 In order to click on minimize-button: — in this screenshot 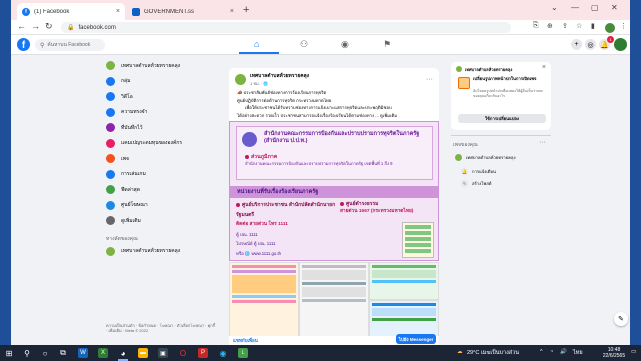, I will do `click(575, 7)`.